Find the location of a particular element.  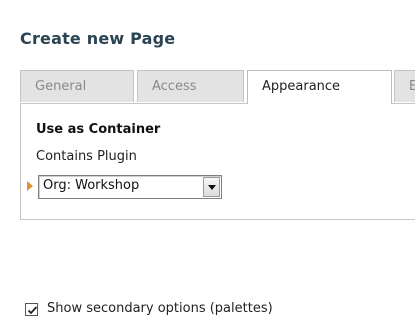

tab-bar: General Access Appearance E is located at coordinates (217, 87).